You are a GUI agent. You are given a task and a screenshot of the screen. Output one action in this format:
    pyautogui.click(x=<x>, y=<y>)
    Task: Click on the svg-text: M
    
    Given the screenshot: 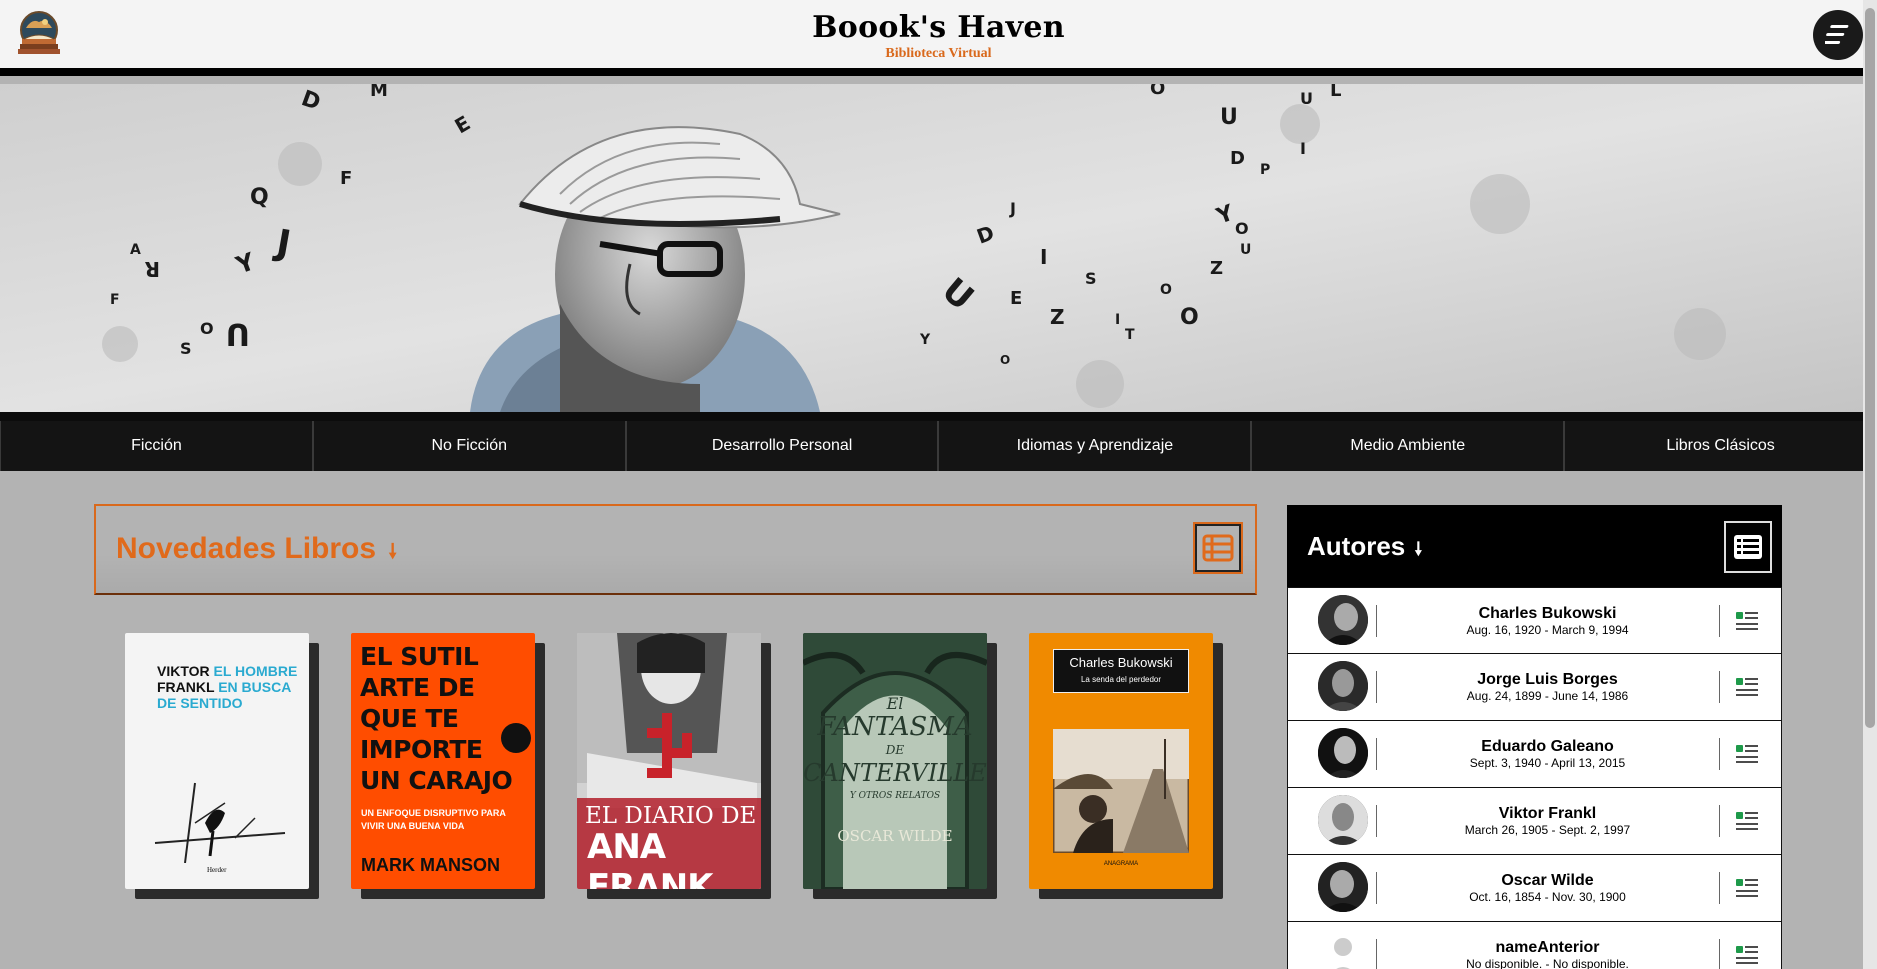 What is the action you would take?
    pyautogui.click(x=379, y=92)
    